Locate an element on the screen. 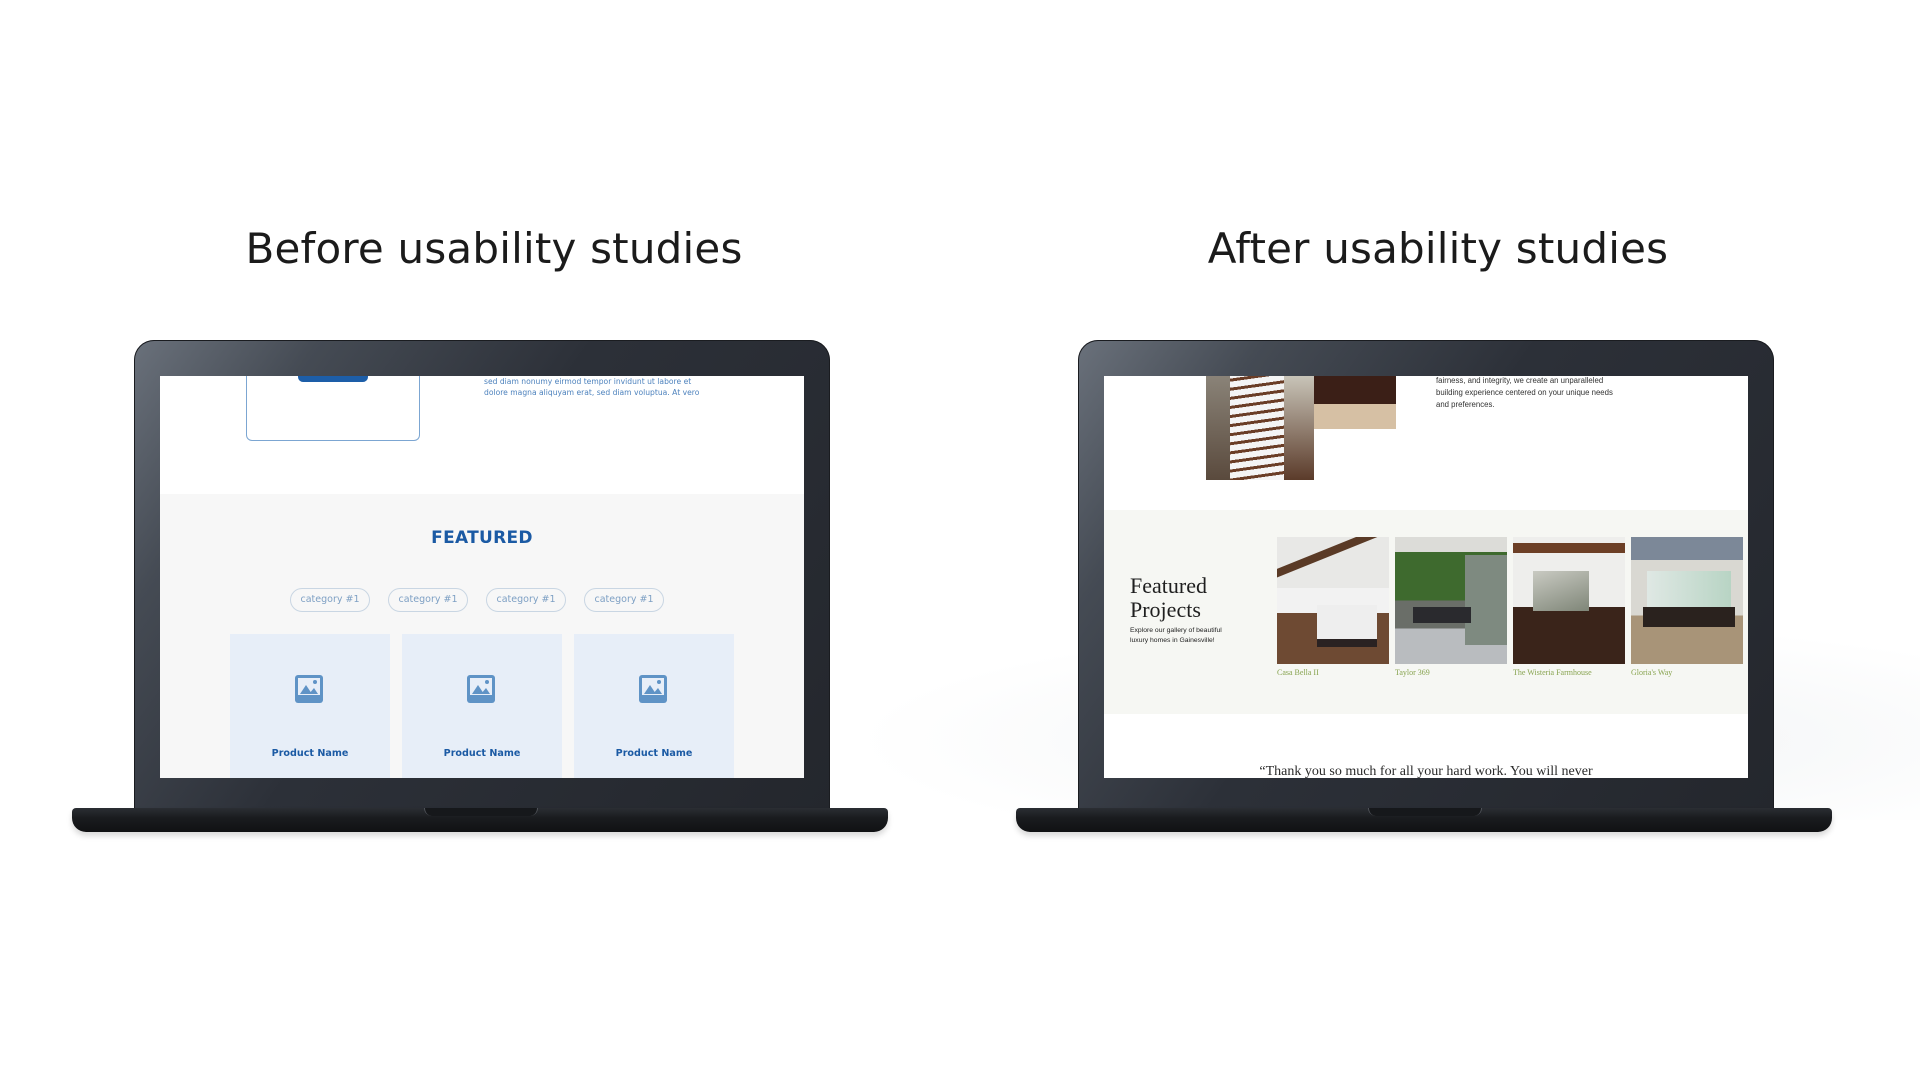 This screenshot has height=1080, width=1920. project-card: Casa Bella II is located at coordinates (1333, 607).